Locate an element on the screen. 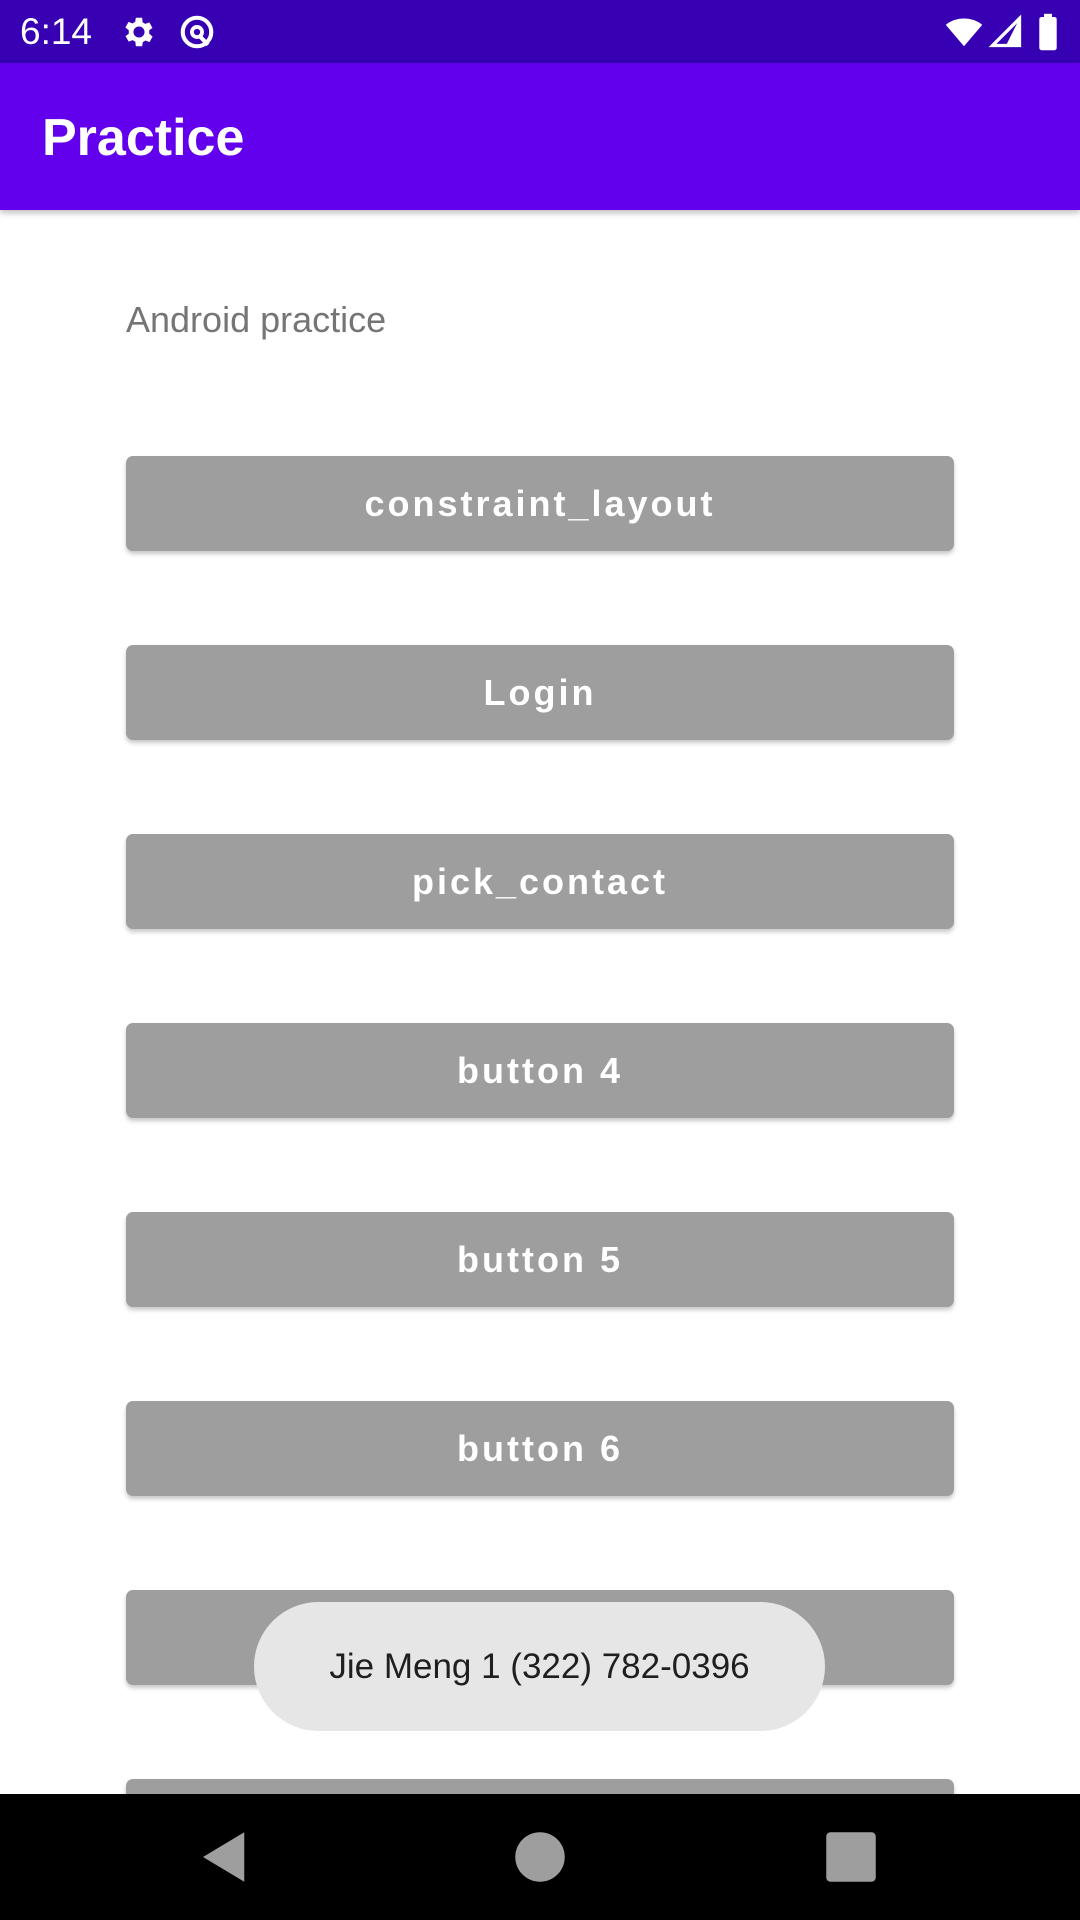 This screenshot has height=1920, width=1080. navigation-bar is located at coordinates (540, 1857).